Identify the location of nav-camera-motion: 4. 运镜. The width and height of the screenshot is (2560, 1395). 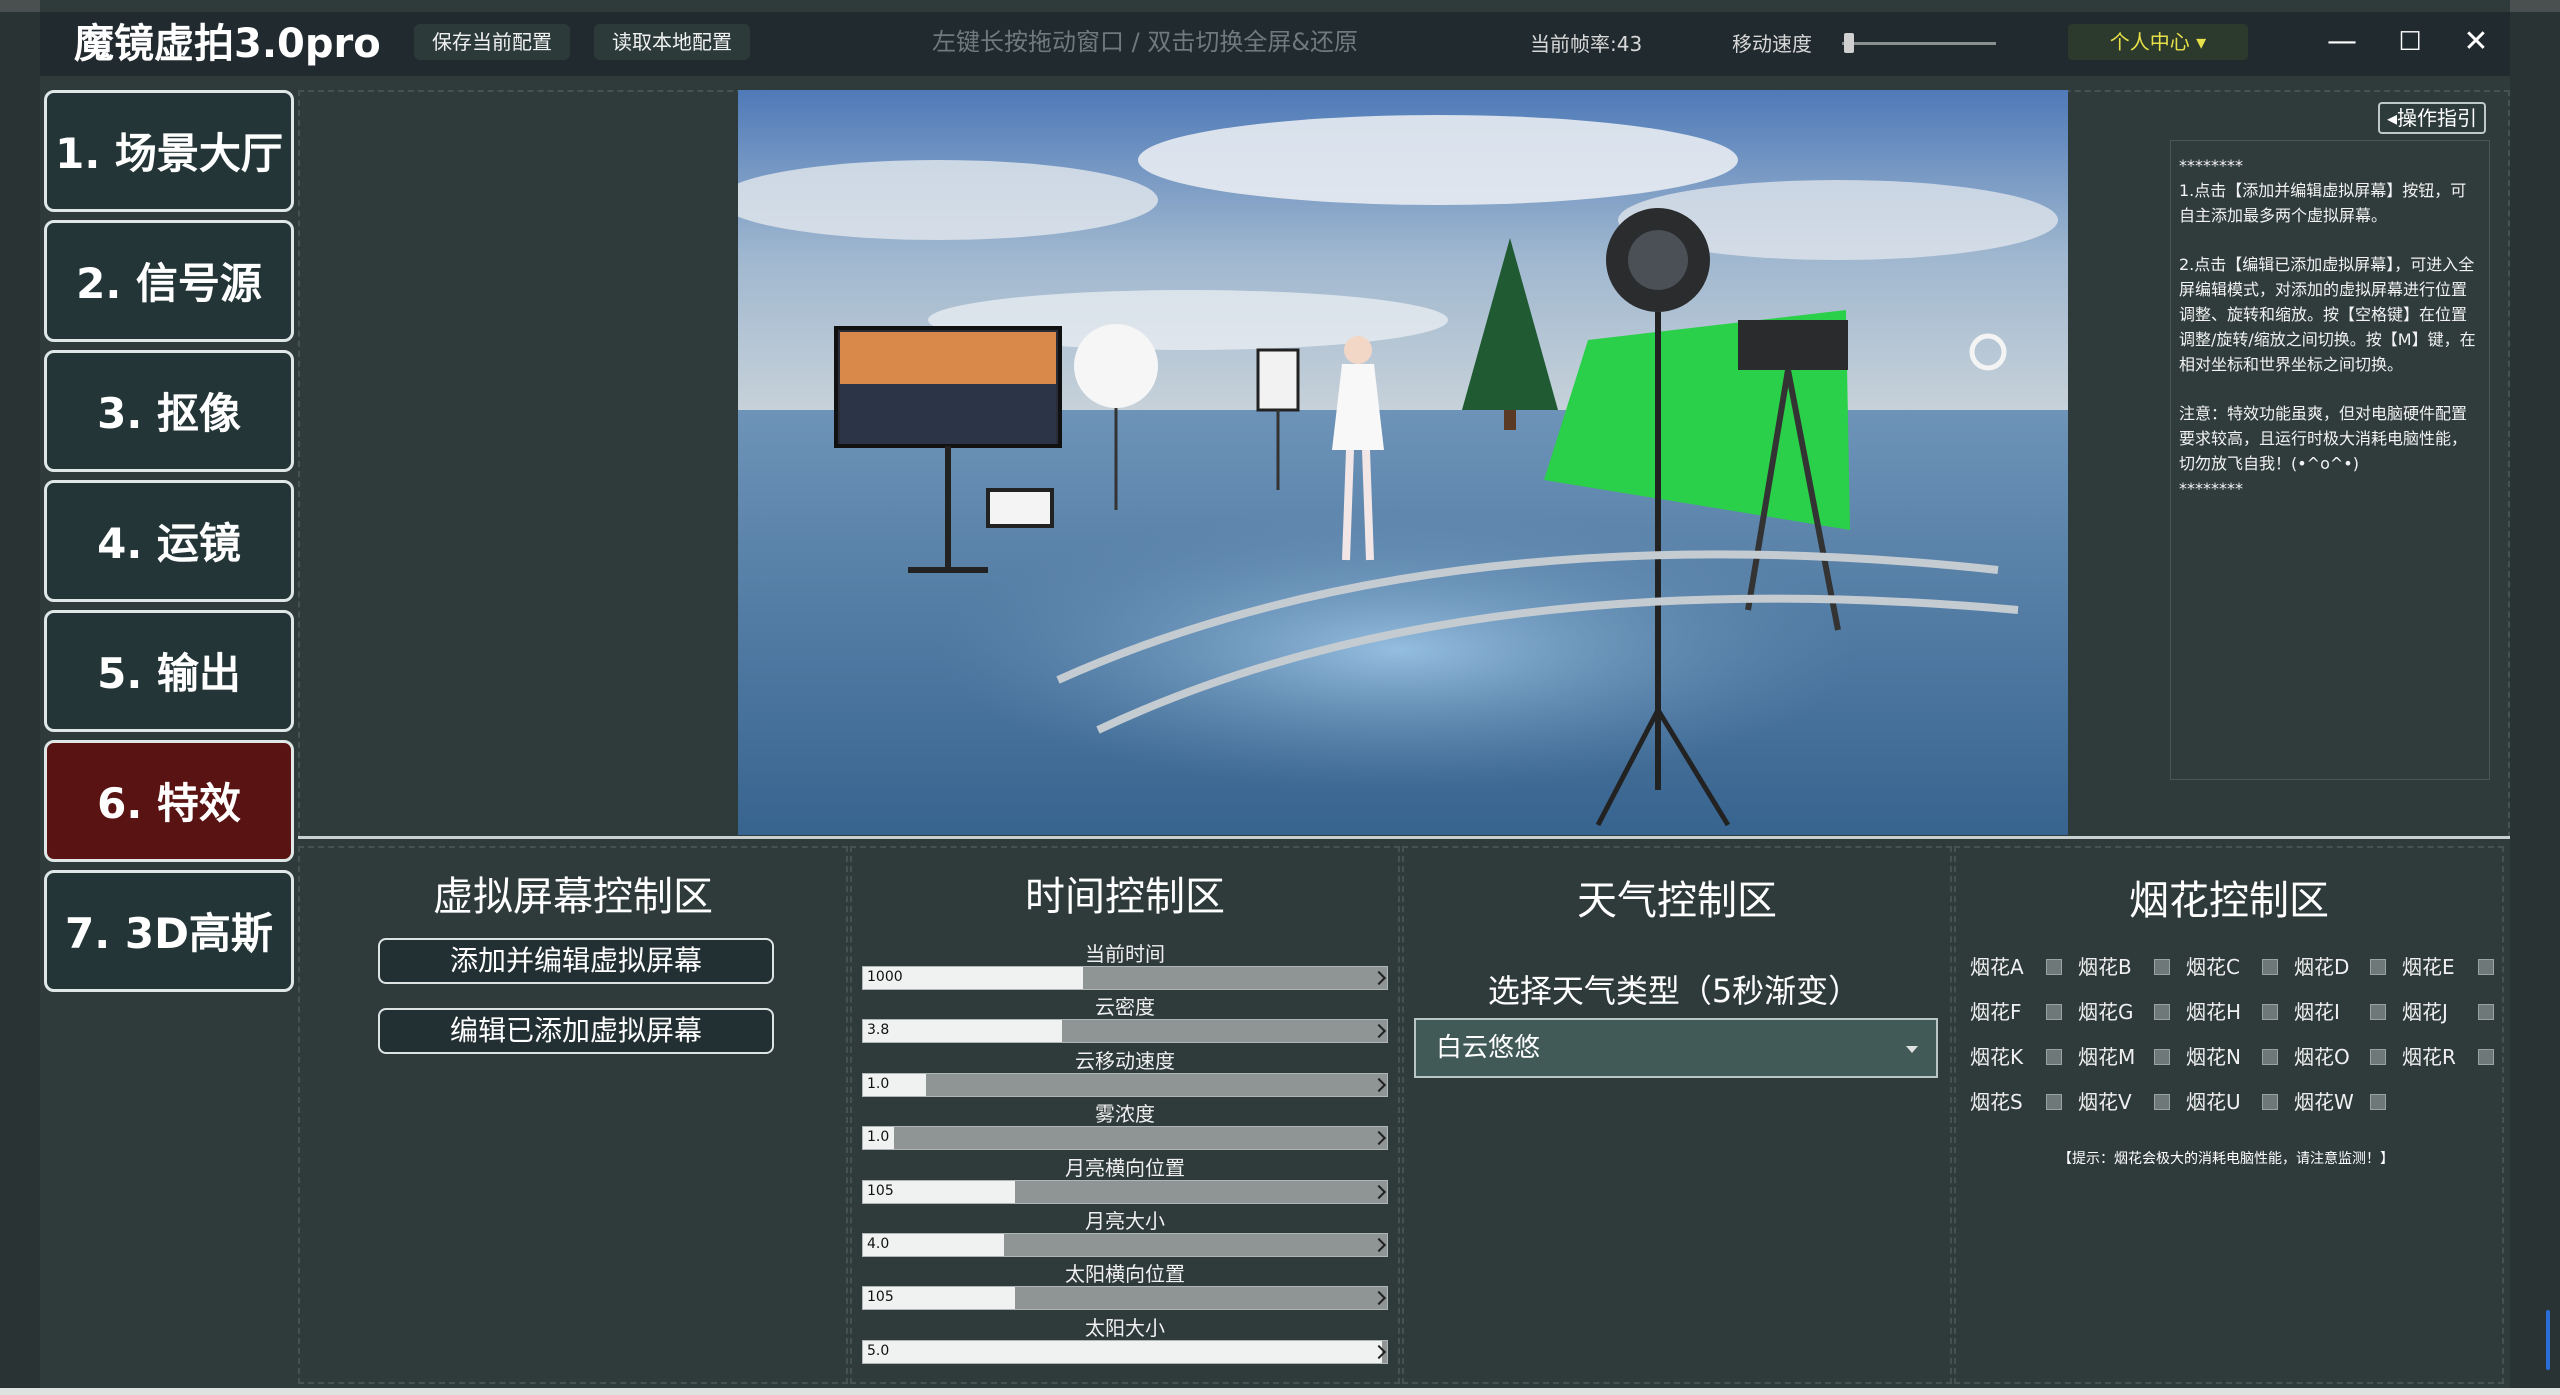
(169, 541).